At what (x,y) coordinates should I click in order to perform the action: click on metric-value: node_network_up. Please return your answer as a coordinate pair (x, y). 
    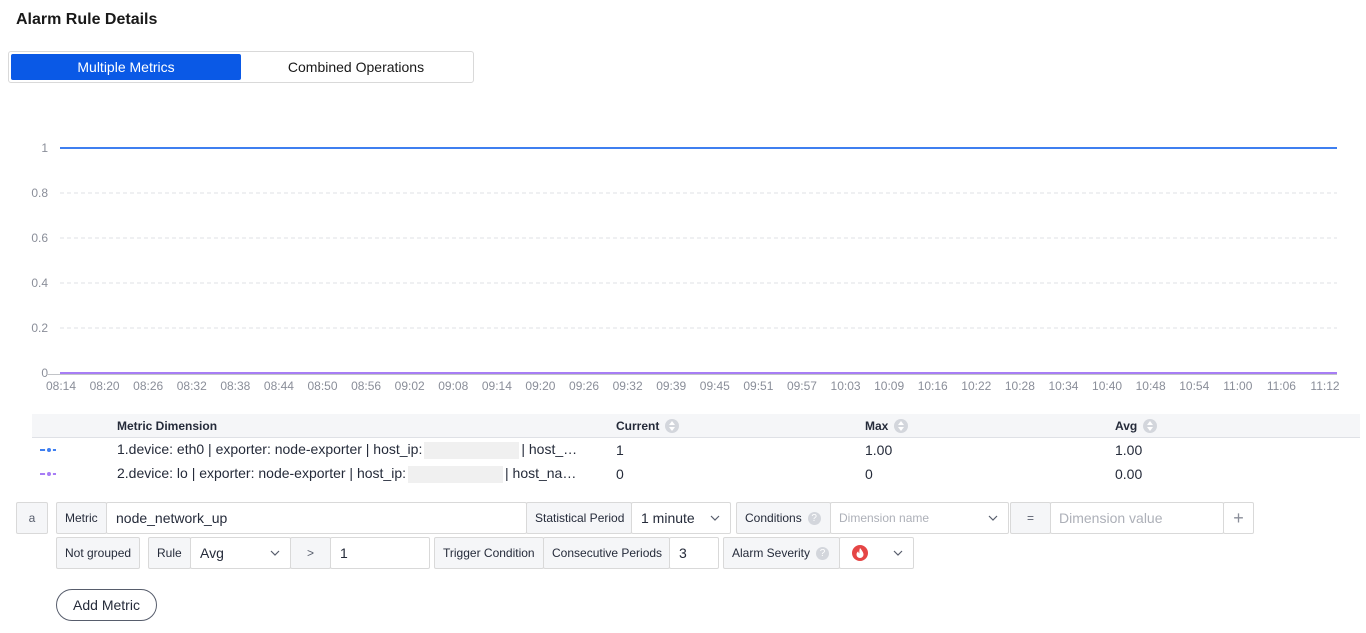
    Looking at the image, I should click on (172, 518).